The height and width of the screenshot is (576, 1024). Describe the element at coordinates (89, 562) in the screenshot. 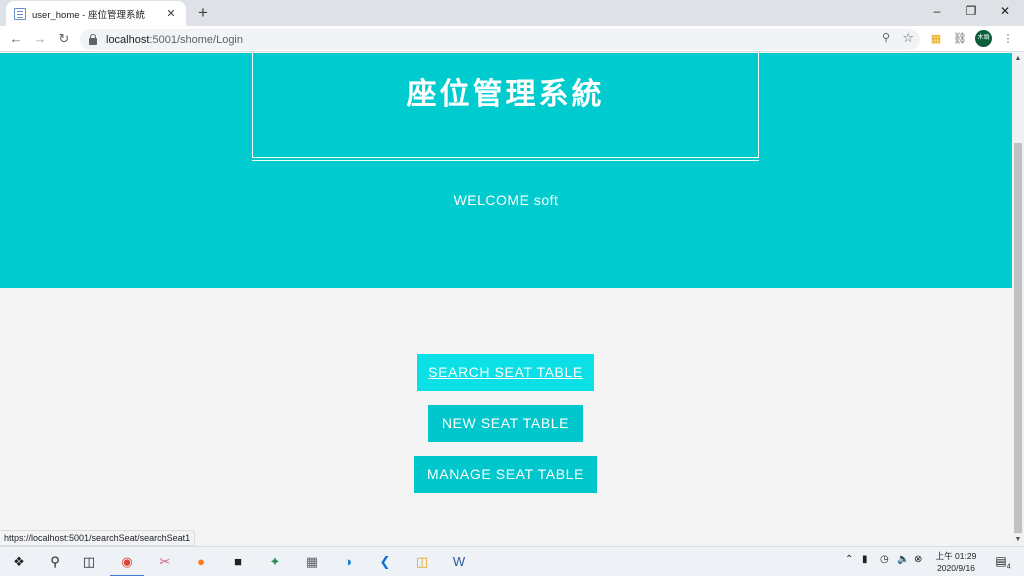

I see `task-view-icon: ◫` at that location.